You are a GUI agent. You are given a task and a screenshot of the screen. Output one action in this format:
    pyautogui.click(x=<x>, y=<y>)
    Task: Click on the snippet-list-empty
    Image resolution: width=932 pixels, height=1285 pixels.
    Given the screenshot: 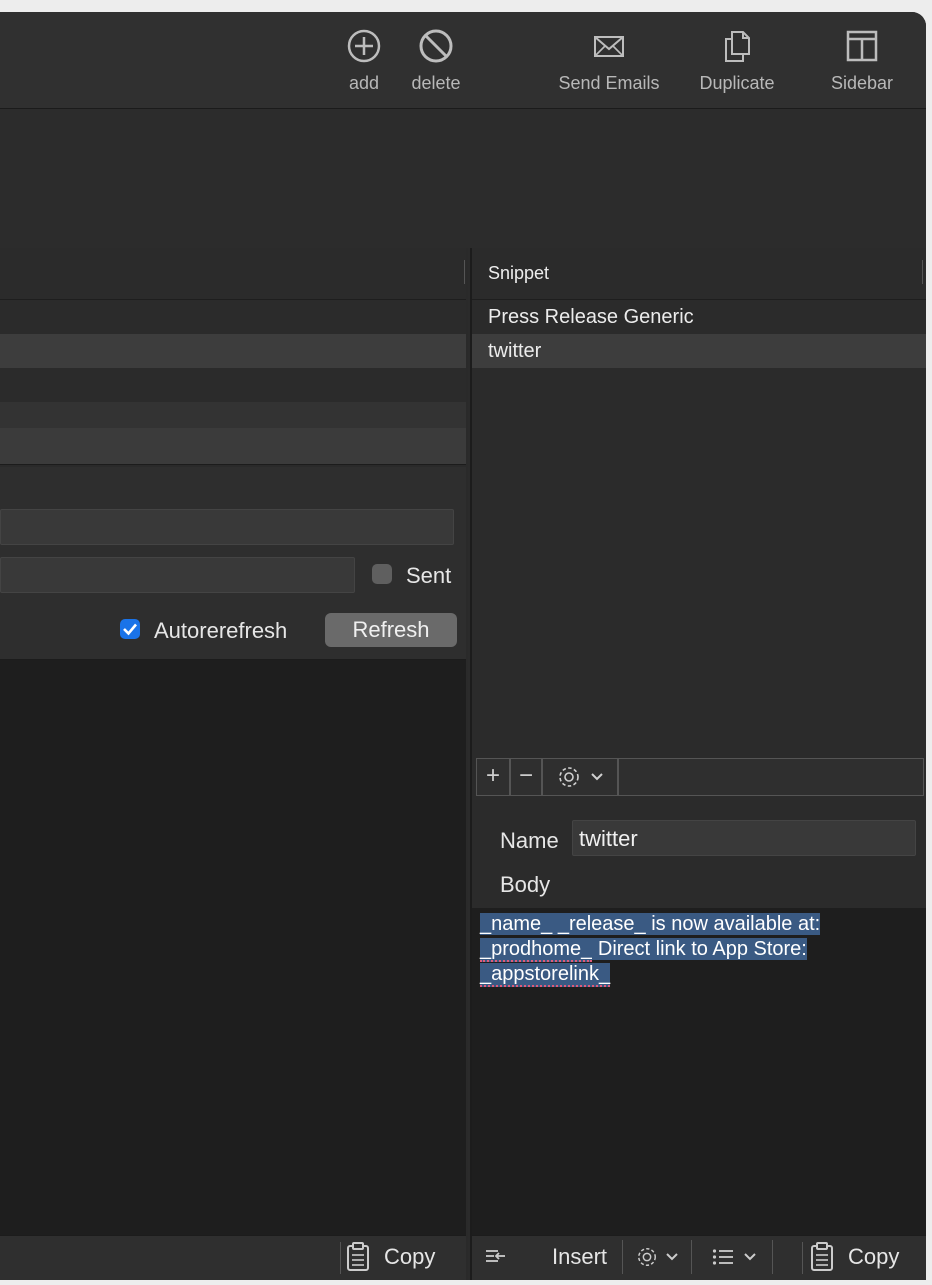 What is the action you would take?
    pyautogui.click(x=699, y=563)
    